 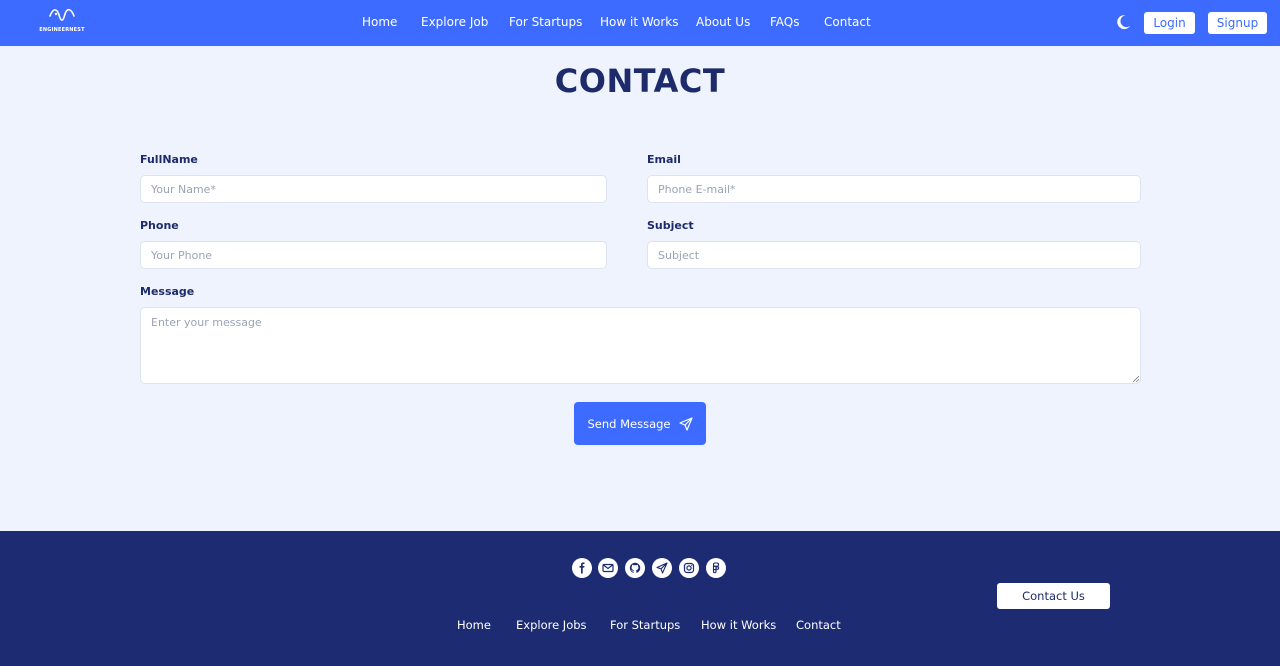 I want to click on paper-plane-icon, so click(x=685, y=423).